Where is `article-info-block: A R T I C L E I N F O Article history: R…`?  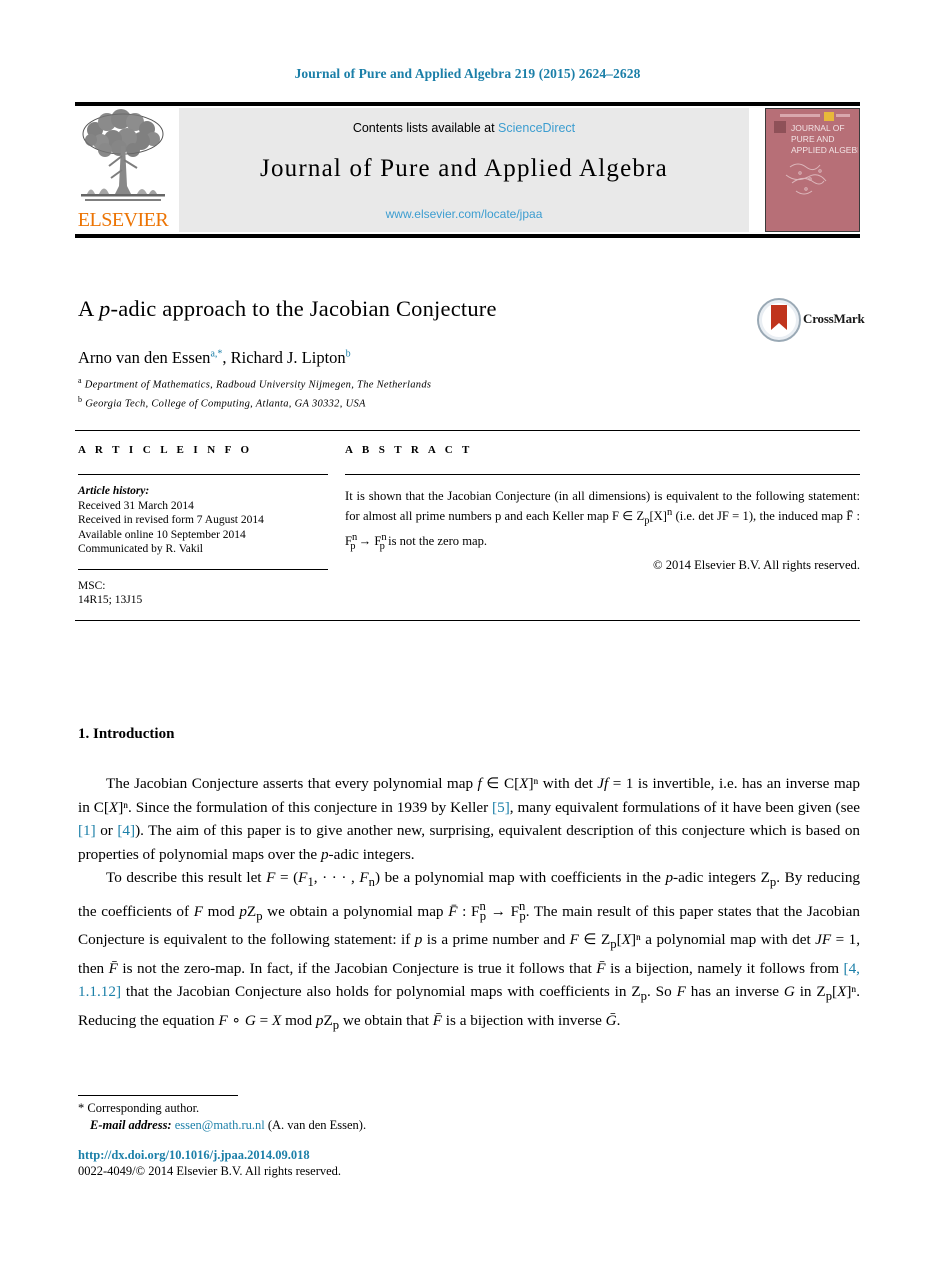
article-info-block: A R T I C L E I N F O Article history: R… is located at coordinates (203, 526).